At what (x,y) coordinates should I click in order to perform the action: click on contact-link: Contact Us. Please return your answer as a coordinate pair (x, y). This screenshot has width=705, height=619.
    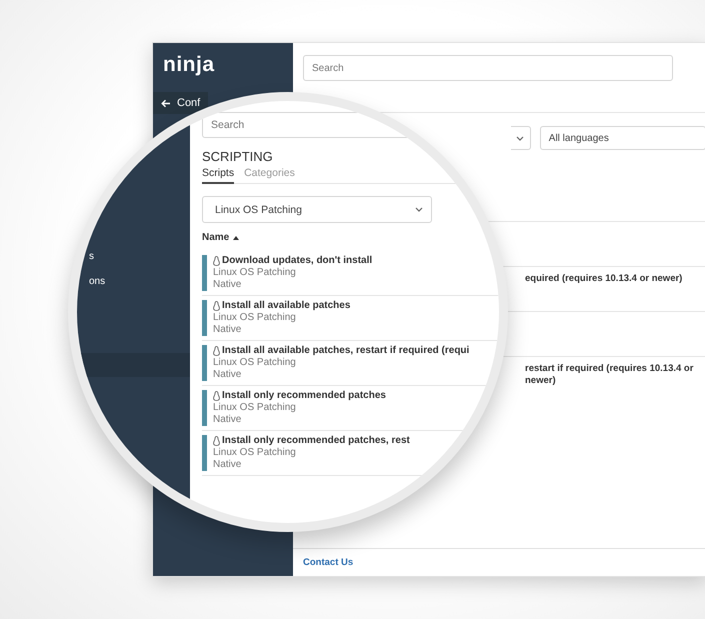
    Looking at the image, I should click on (328, 562).